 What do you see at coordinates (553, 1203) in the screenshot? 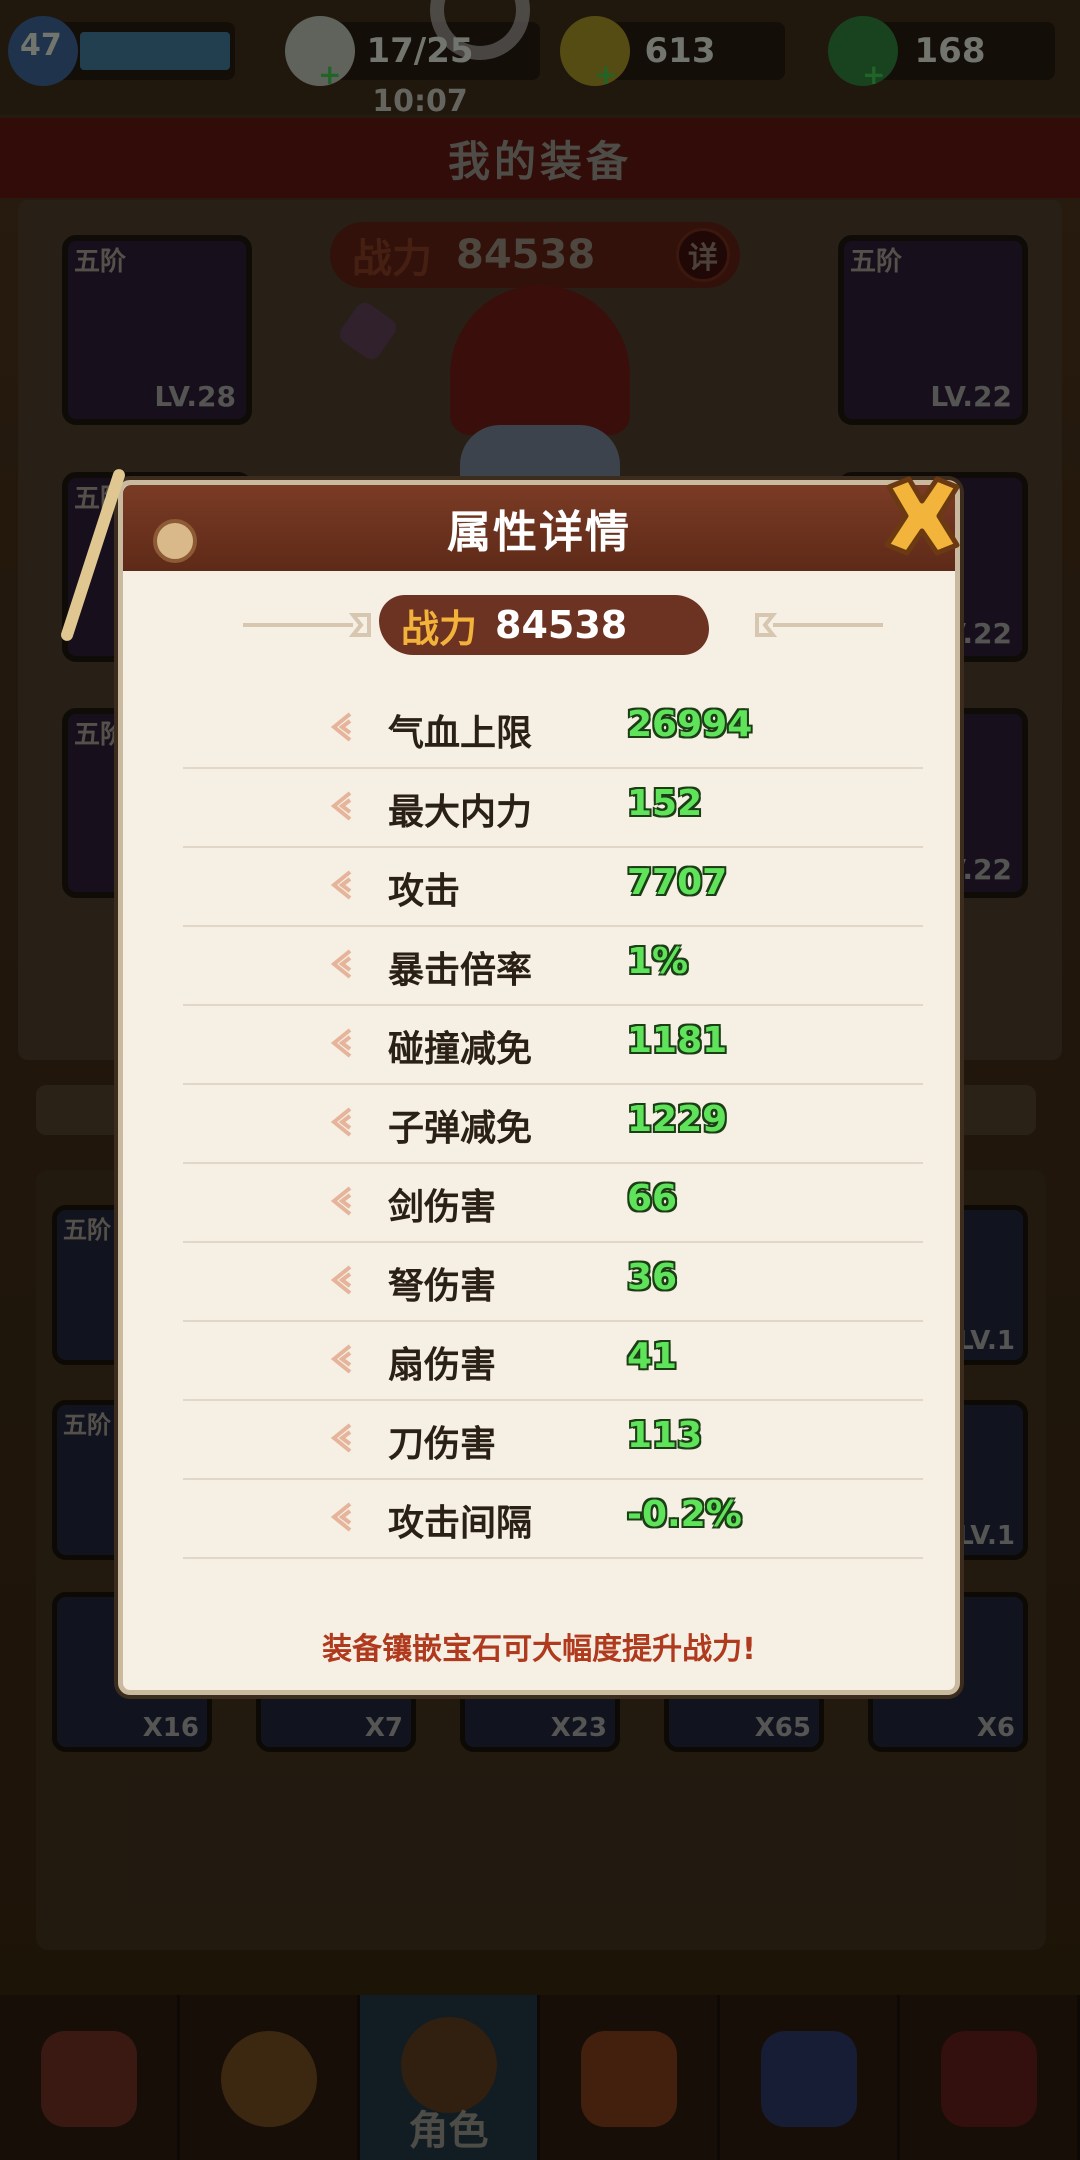
I see `stat-row: 剑伤害 66` at bounding box center [553, 1203].